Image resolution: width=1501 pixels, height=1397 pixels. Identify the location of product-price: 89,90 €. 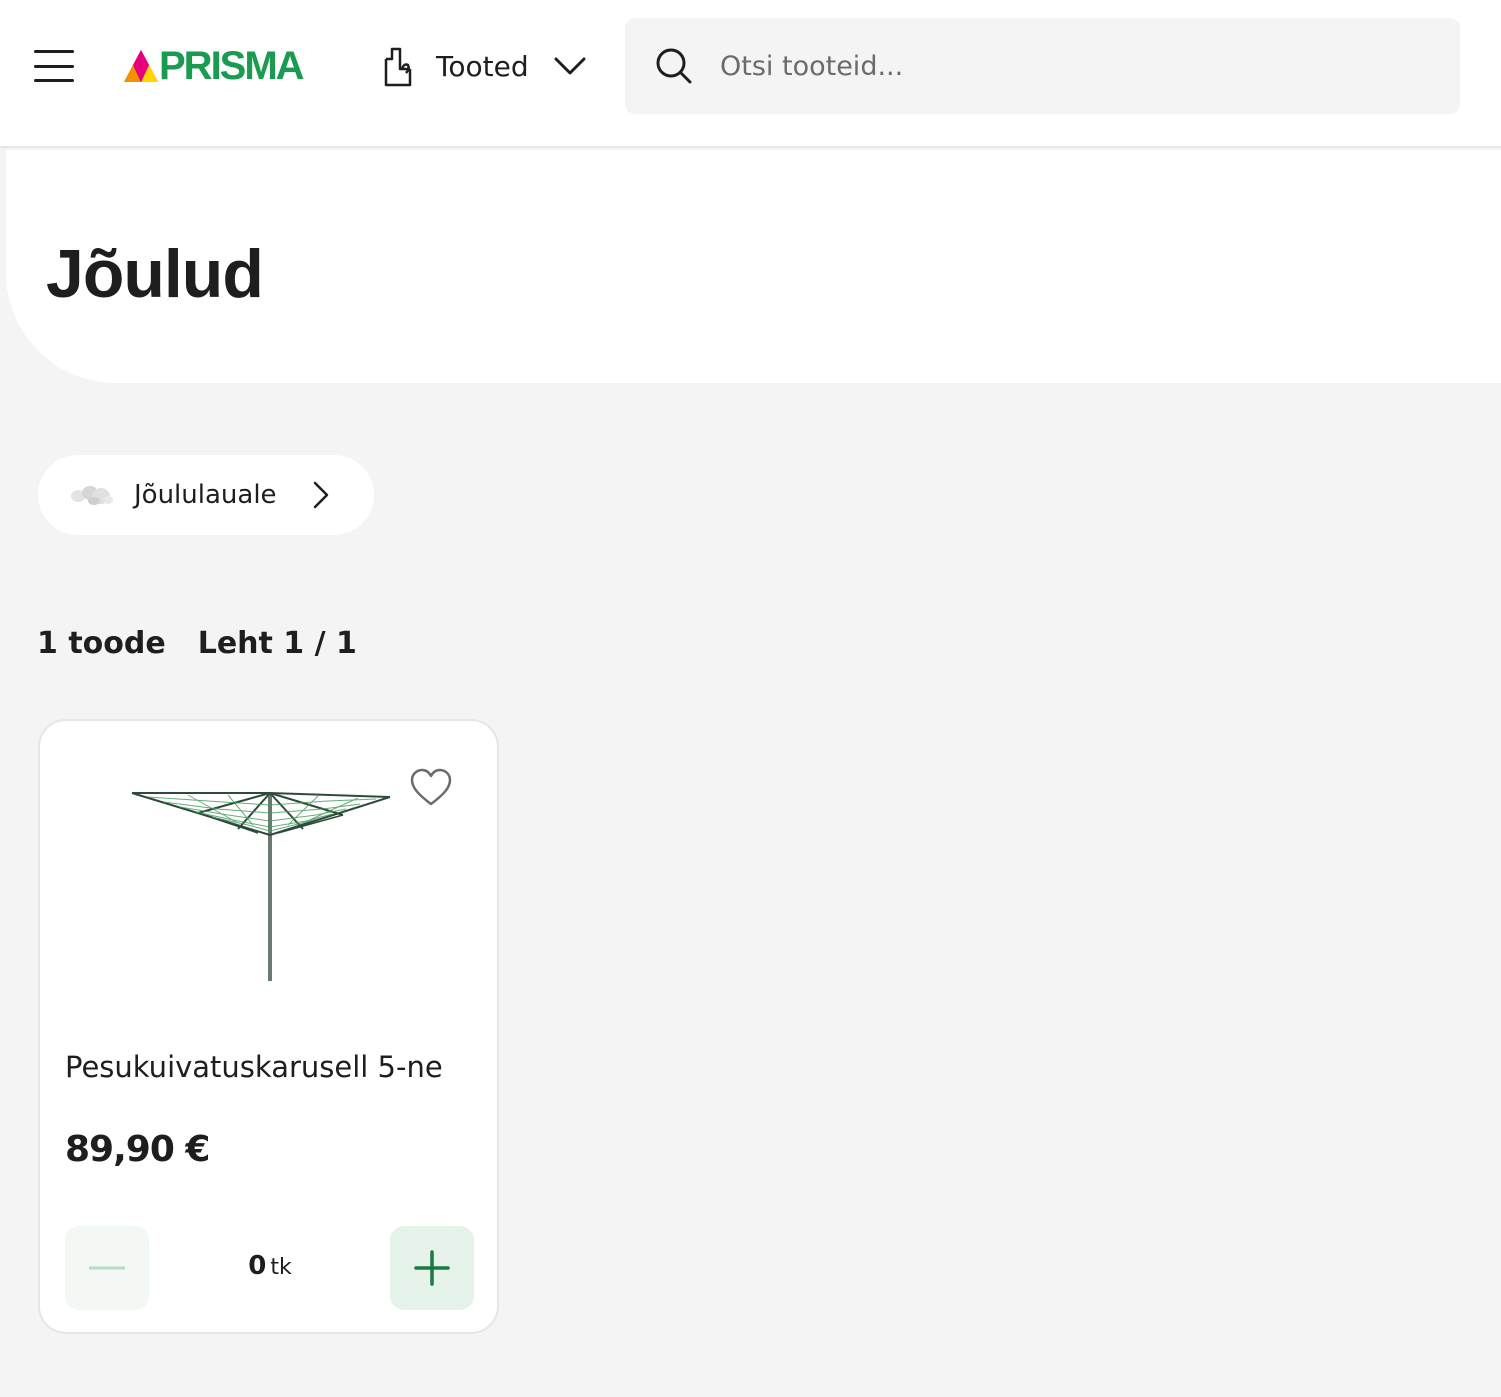
(137, 1149).